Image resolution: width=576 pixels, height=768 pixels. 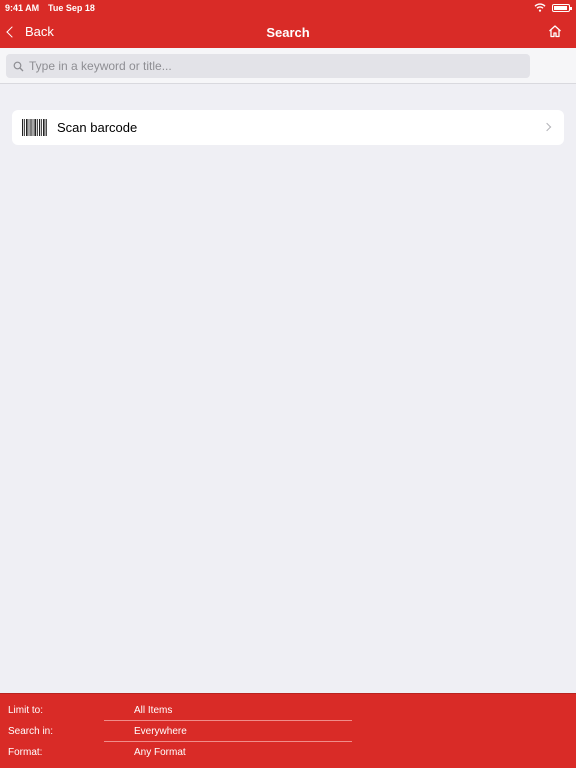 I want to click on limit-to-selector: All Items, so click(x=228, y=710).